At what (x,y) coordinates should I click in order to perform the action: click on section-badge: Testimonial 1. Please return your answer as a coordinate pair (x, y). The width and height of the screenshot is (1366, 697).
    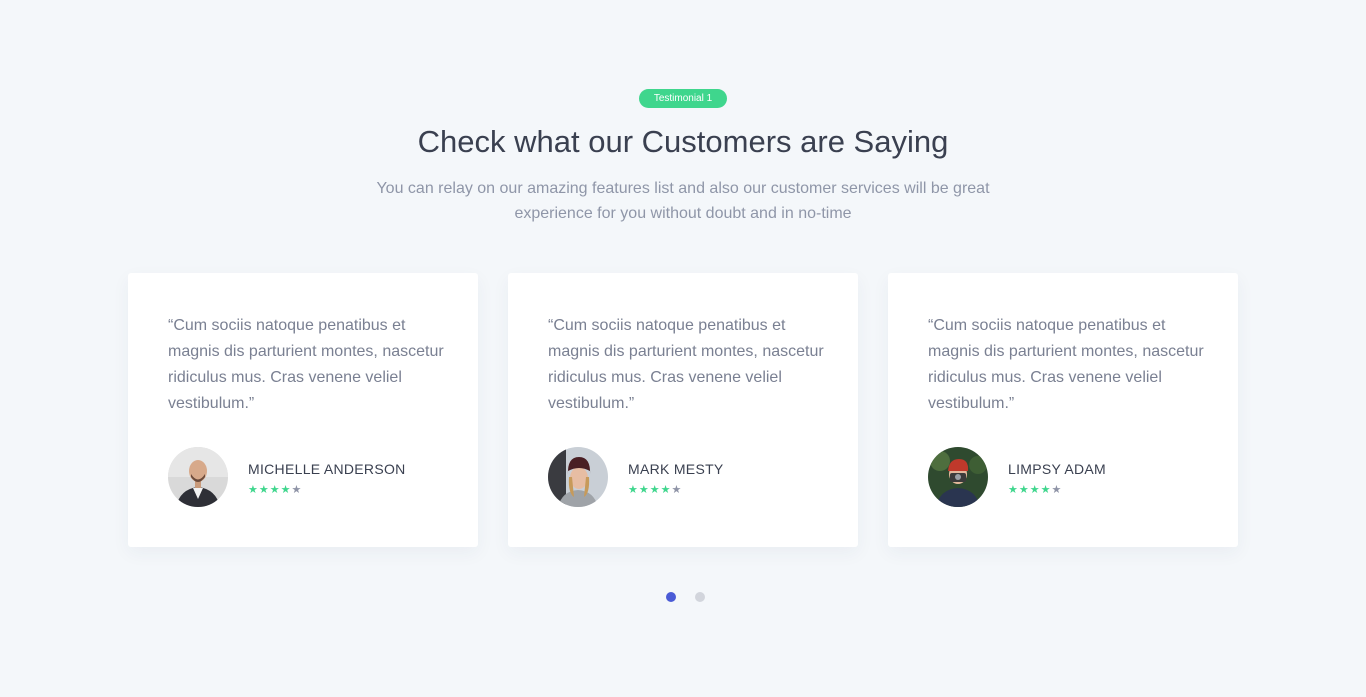
    Looking at the image, I should click on (683, 98).